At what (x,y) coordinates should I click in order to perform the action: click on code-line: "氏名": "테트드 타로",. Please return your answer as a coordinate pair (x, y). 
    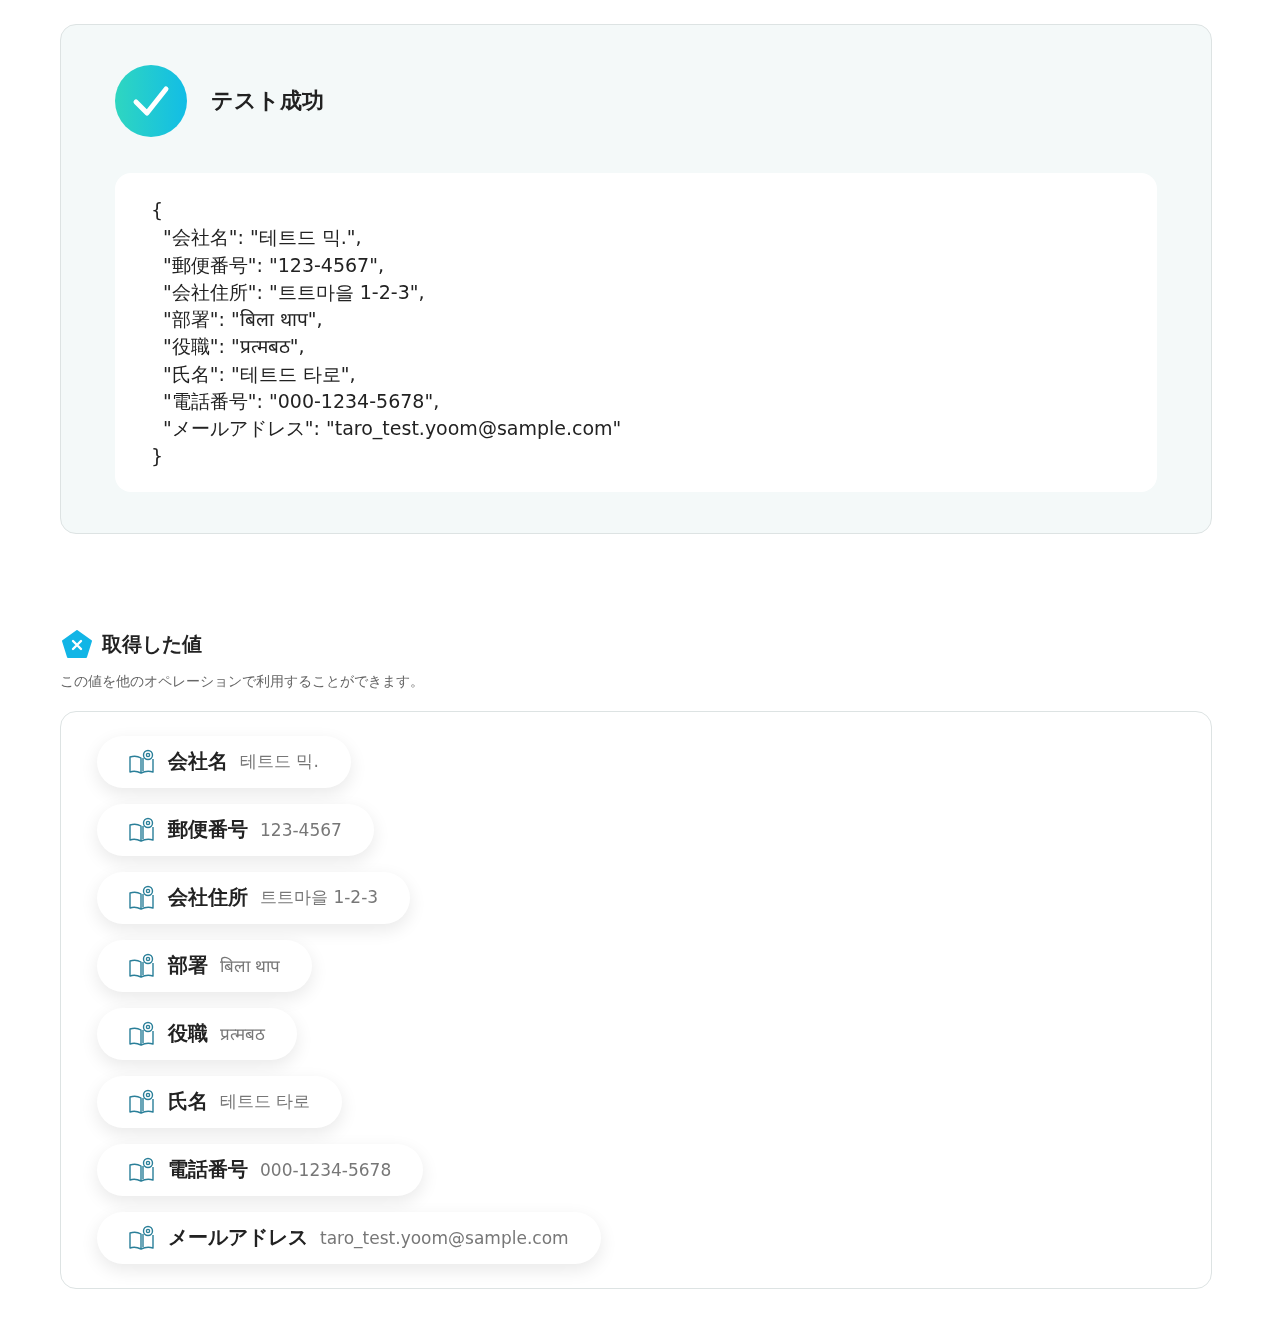
    Looking at the image, I should click on (259, 374).